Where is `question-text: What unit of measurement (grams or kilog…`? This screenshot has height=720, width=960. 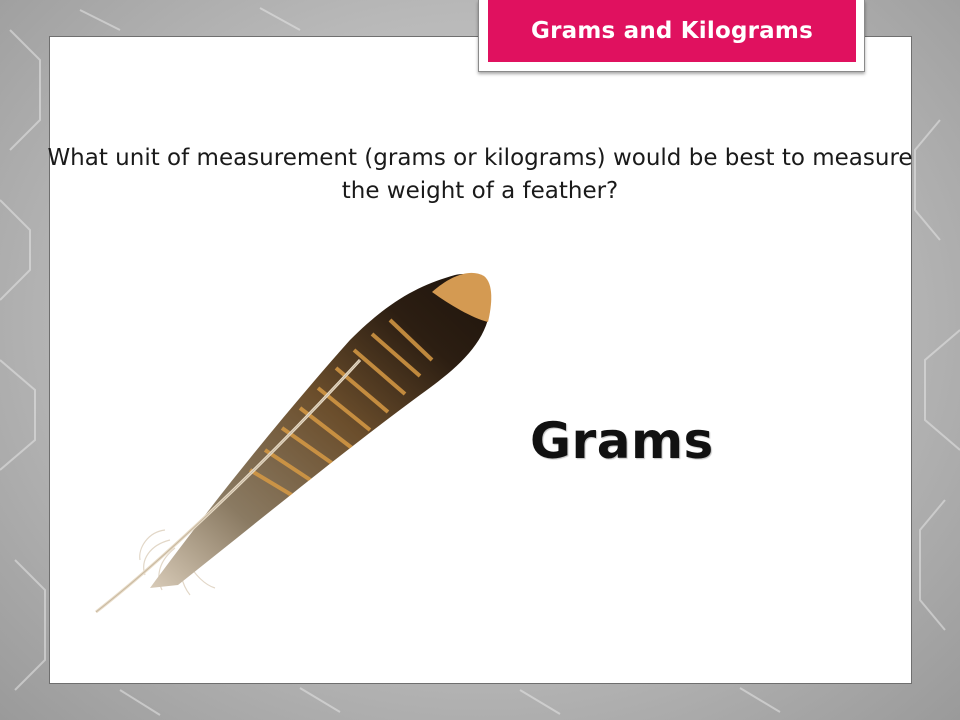 question-text: What unit of measurement (grams or kilog… is located at coordinates (480, 174).